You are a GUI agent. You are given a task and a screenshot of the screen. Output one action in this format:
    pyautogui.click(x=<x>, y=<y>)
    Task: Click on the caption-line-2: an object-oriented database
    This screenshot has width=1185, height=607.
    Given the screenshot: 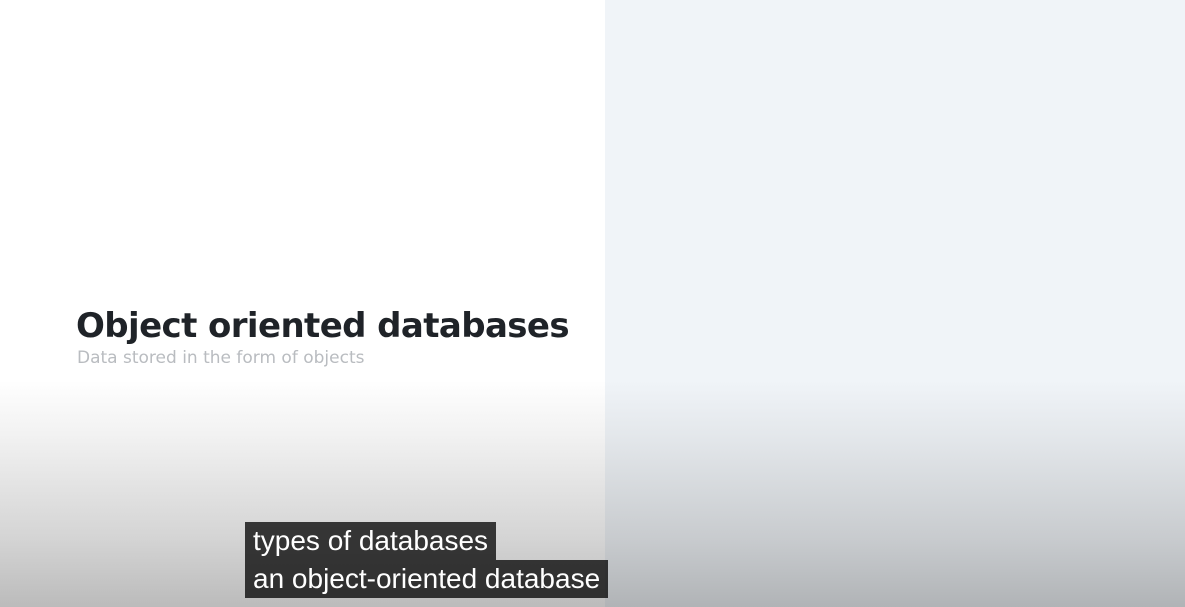 What is the action you would take?
    pyautogui.click(x=427, y=579)
    